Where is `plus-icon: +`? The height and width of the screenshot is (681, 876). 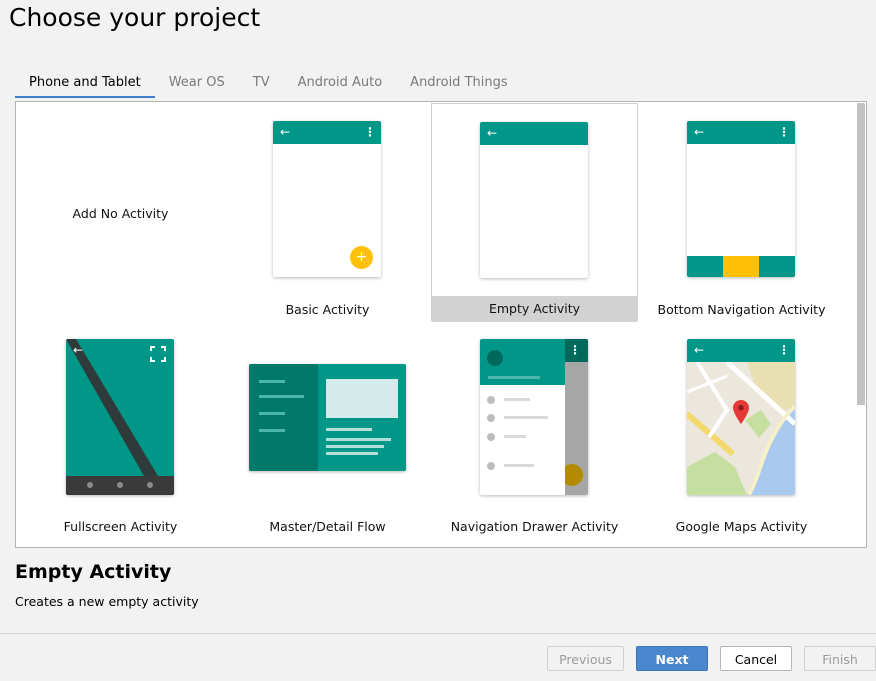 plus-icon: + is located at coordinates (361, 257).